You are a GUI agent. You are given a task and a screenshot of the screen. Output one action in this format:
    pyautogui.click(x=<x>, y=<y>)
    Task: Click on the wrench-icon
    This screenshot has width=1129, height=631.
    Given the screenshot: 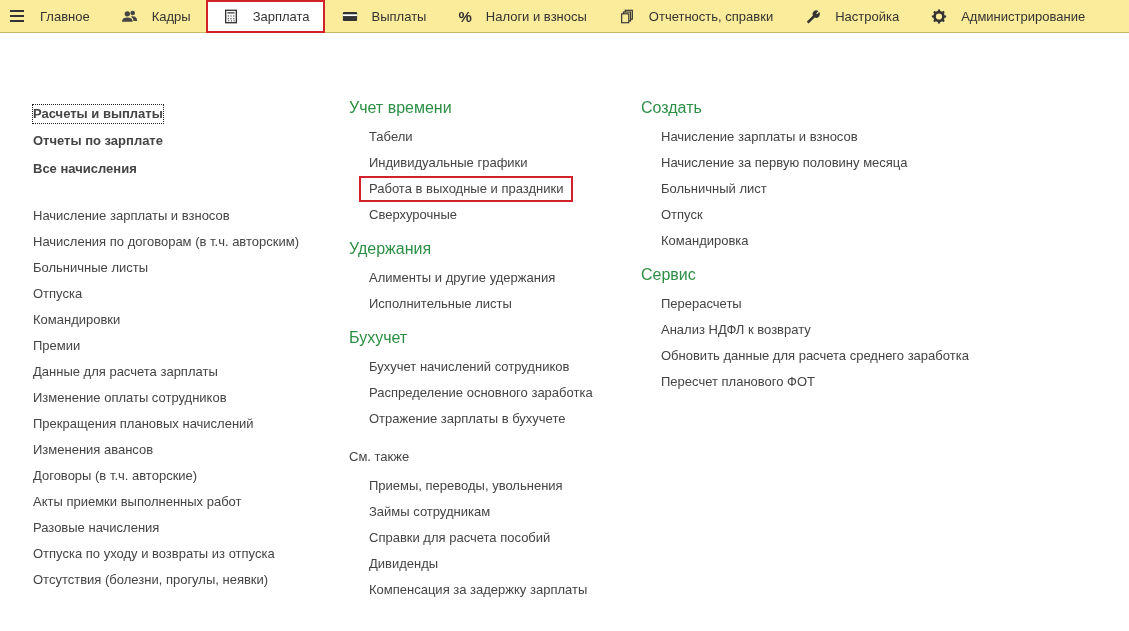 What is the action you would take?
    pyautogui.click(x=813, y=16)
    